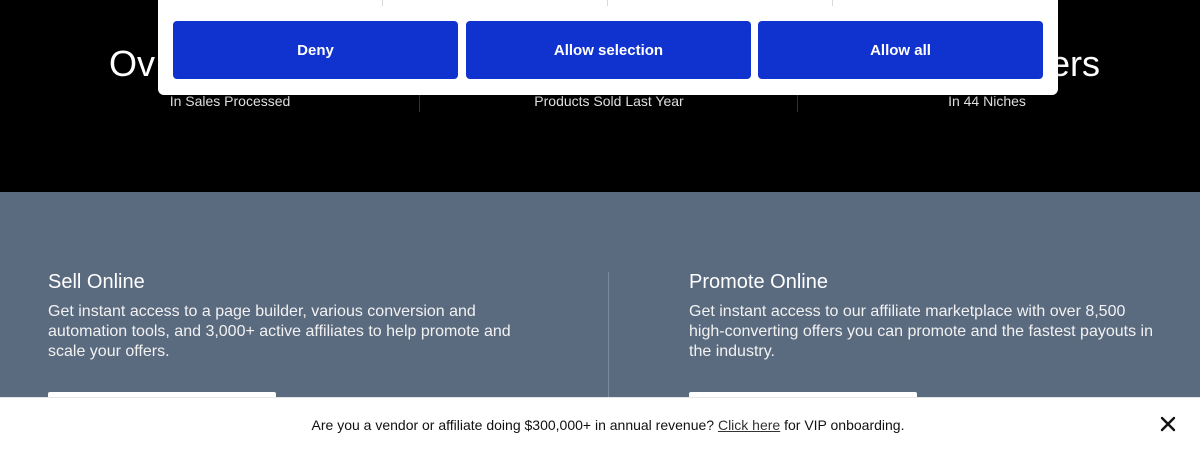  I want to click on allow-selection-button: Allow selection, so click(608, 50).